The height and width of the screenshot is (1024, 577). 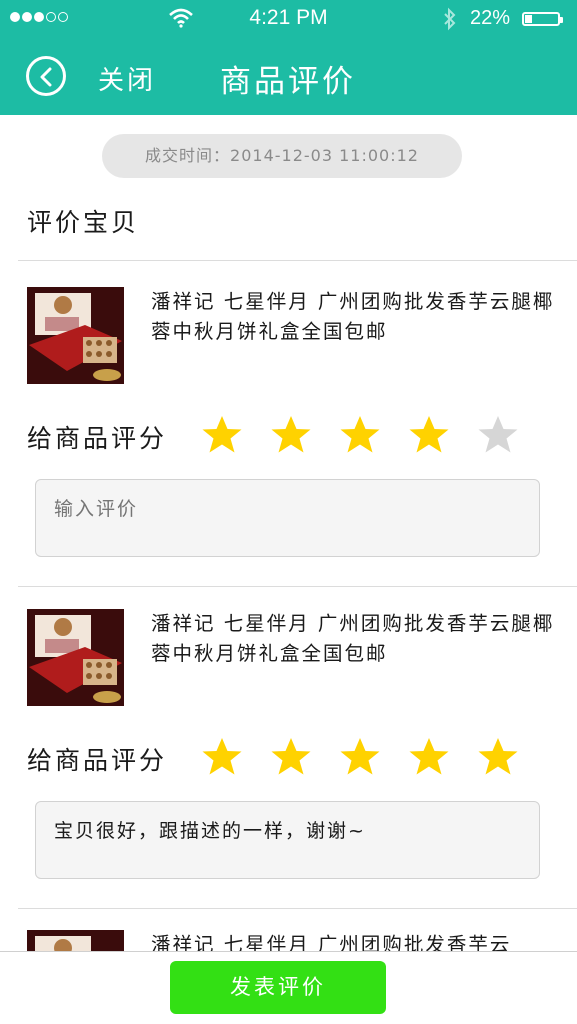 I want to click on page-title: 商品评价, so click(x=288, y=82).